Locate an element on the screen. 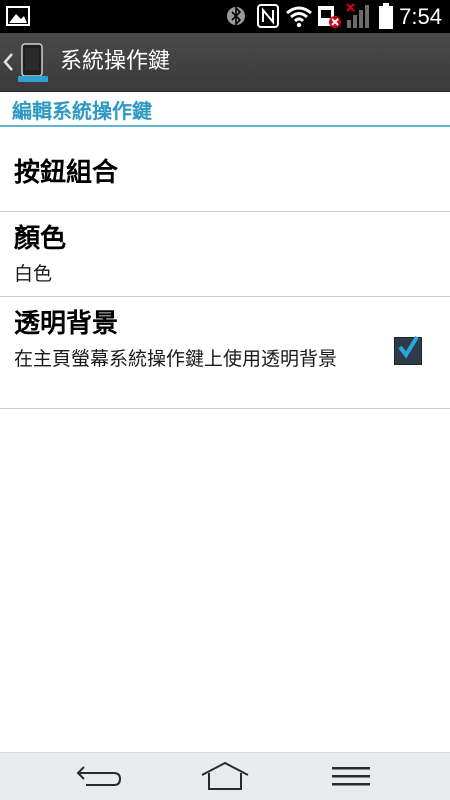 This screenshot has width=450, height=800. navigation-bar is located at coordinates (225, 776).